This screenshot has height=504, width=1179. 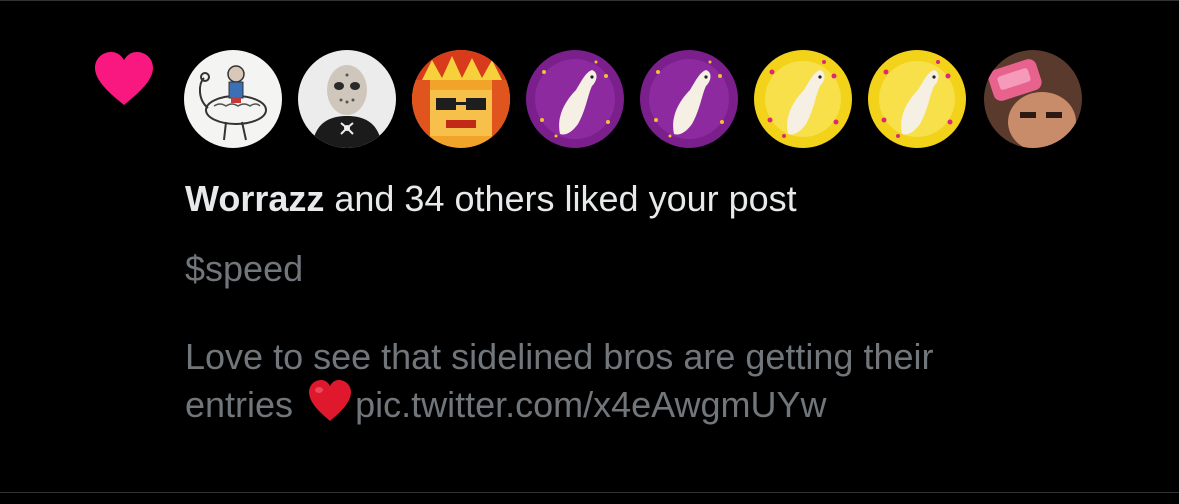 What do you see at coordinates (124, 78) in the screenshot?
I see `heart-icon` at bounding box center [124, 78].